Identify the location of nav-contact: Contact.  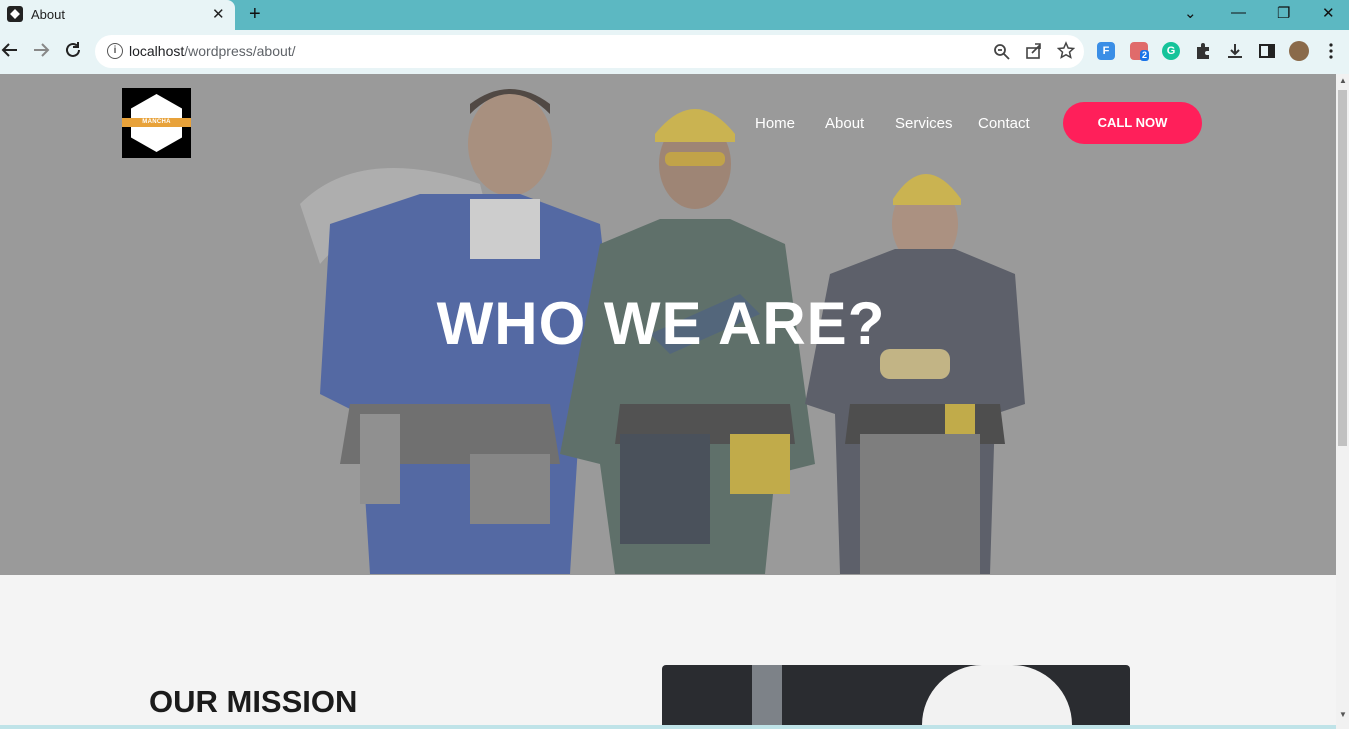
(1004, 123).